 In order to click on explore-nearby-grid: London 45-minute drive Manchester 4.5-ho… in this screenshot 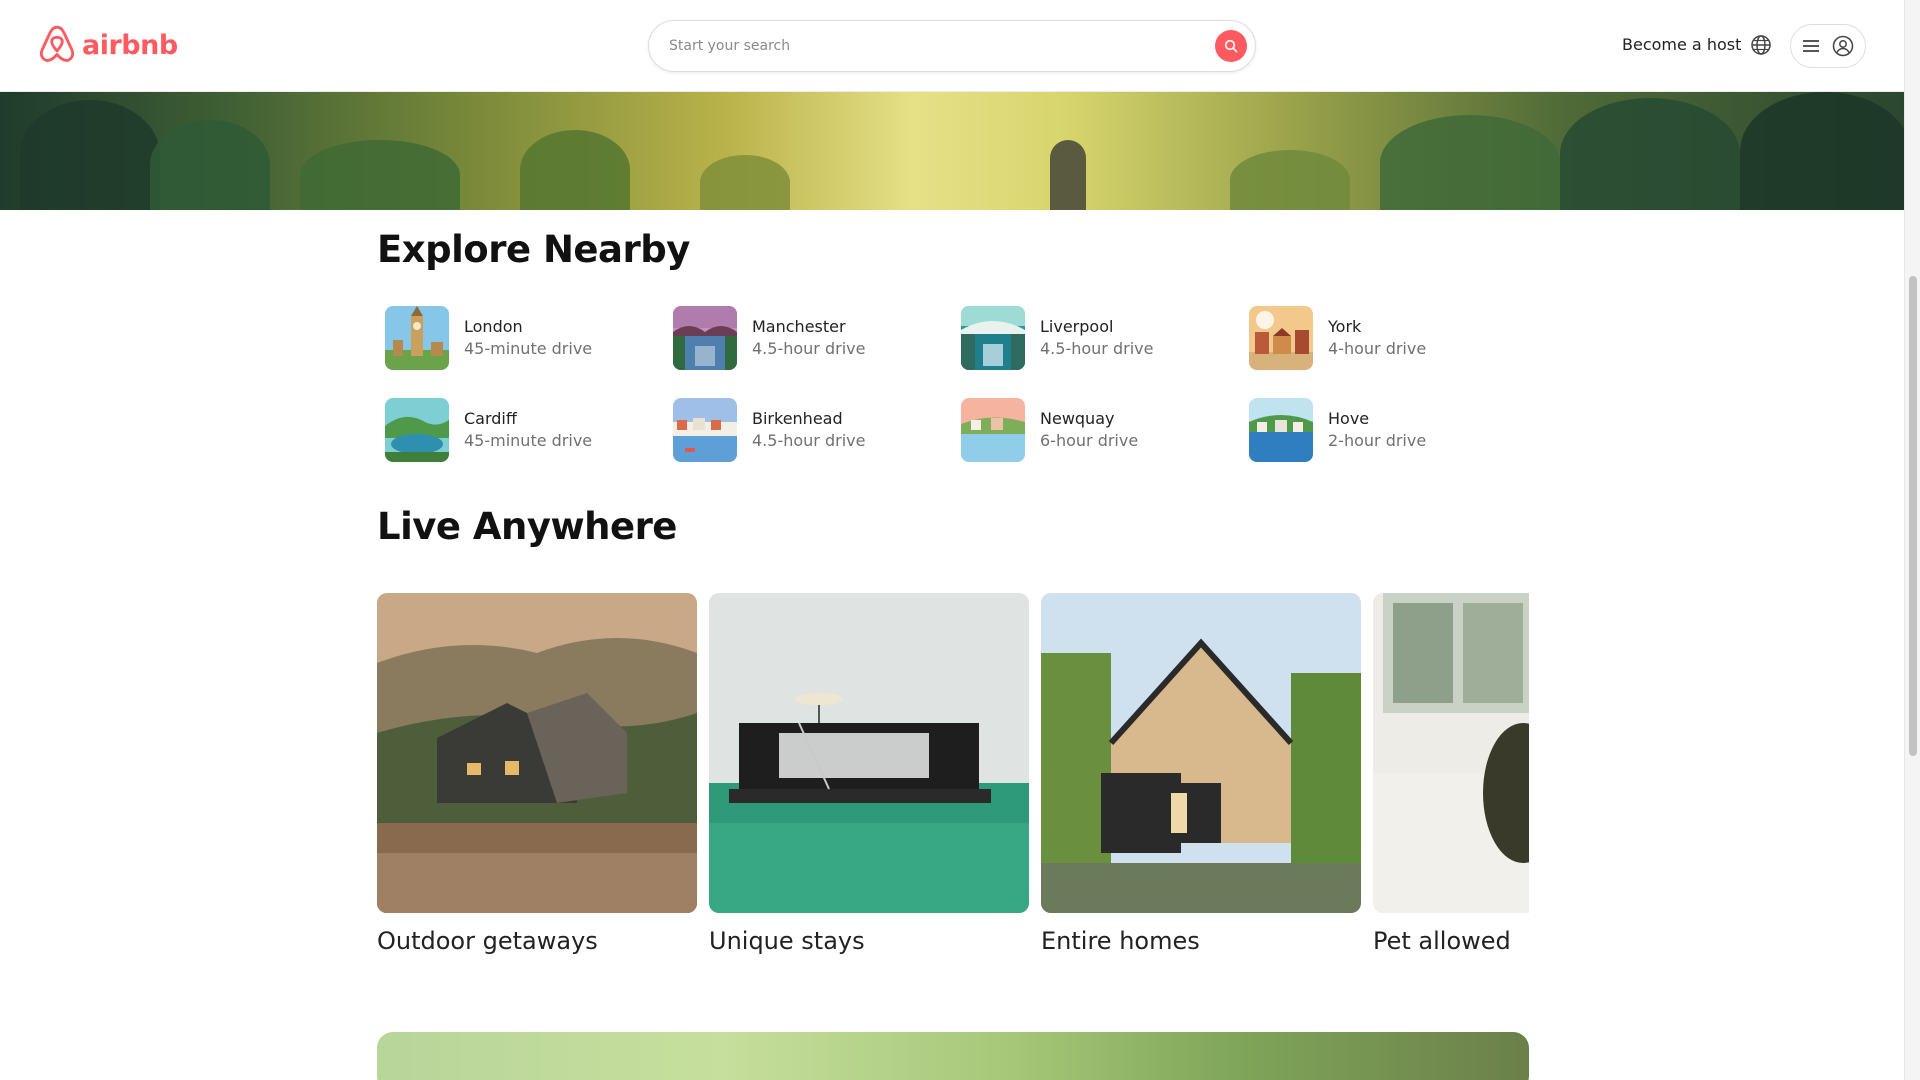, I will do `click(953, 384)`.